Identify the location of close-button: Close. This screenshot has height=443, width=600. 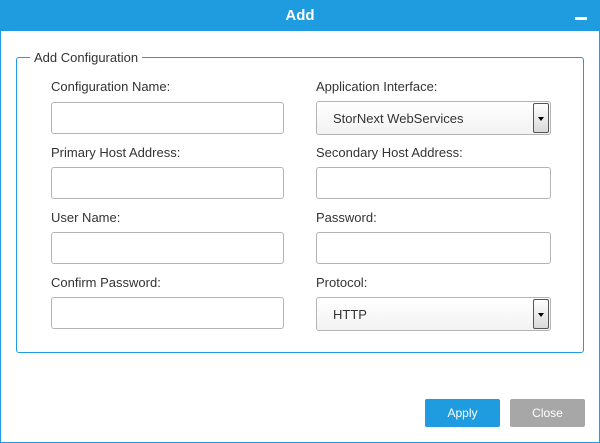
(547, 413).